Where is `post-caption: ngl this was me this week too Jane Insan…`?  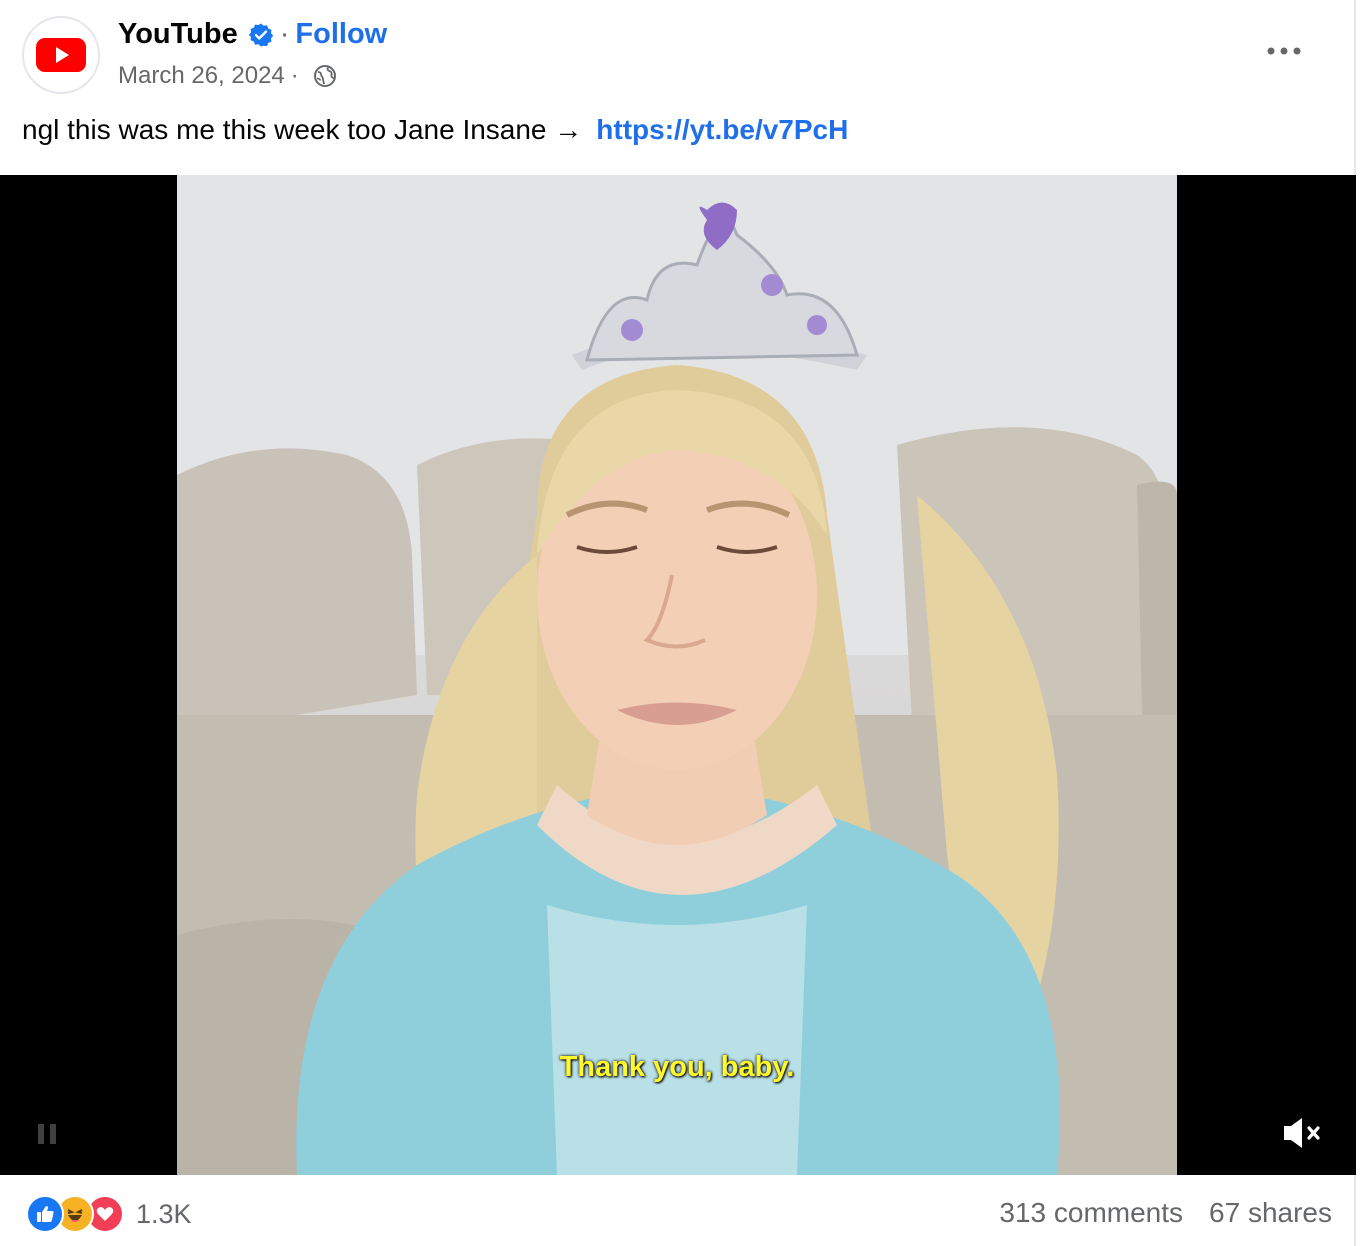
post-caption: ngl this was me this week too Jane Insan… is located at coordinates (435, 130).